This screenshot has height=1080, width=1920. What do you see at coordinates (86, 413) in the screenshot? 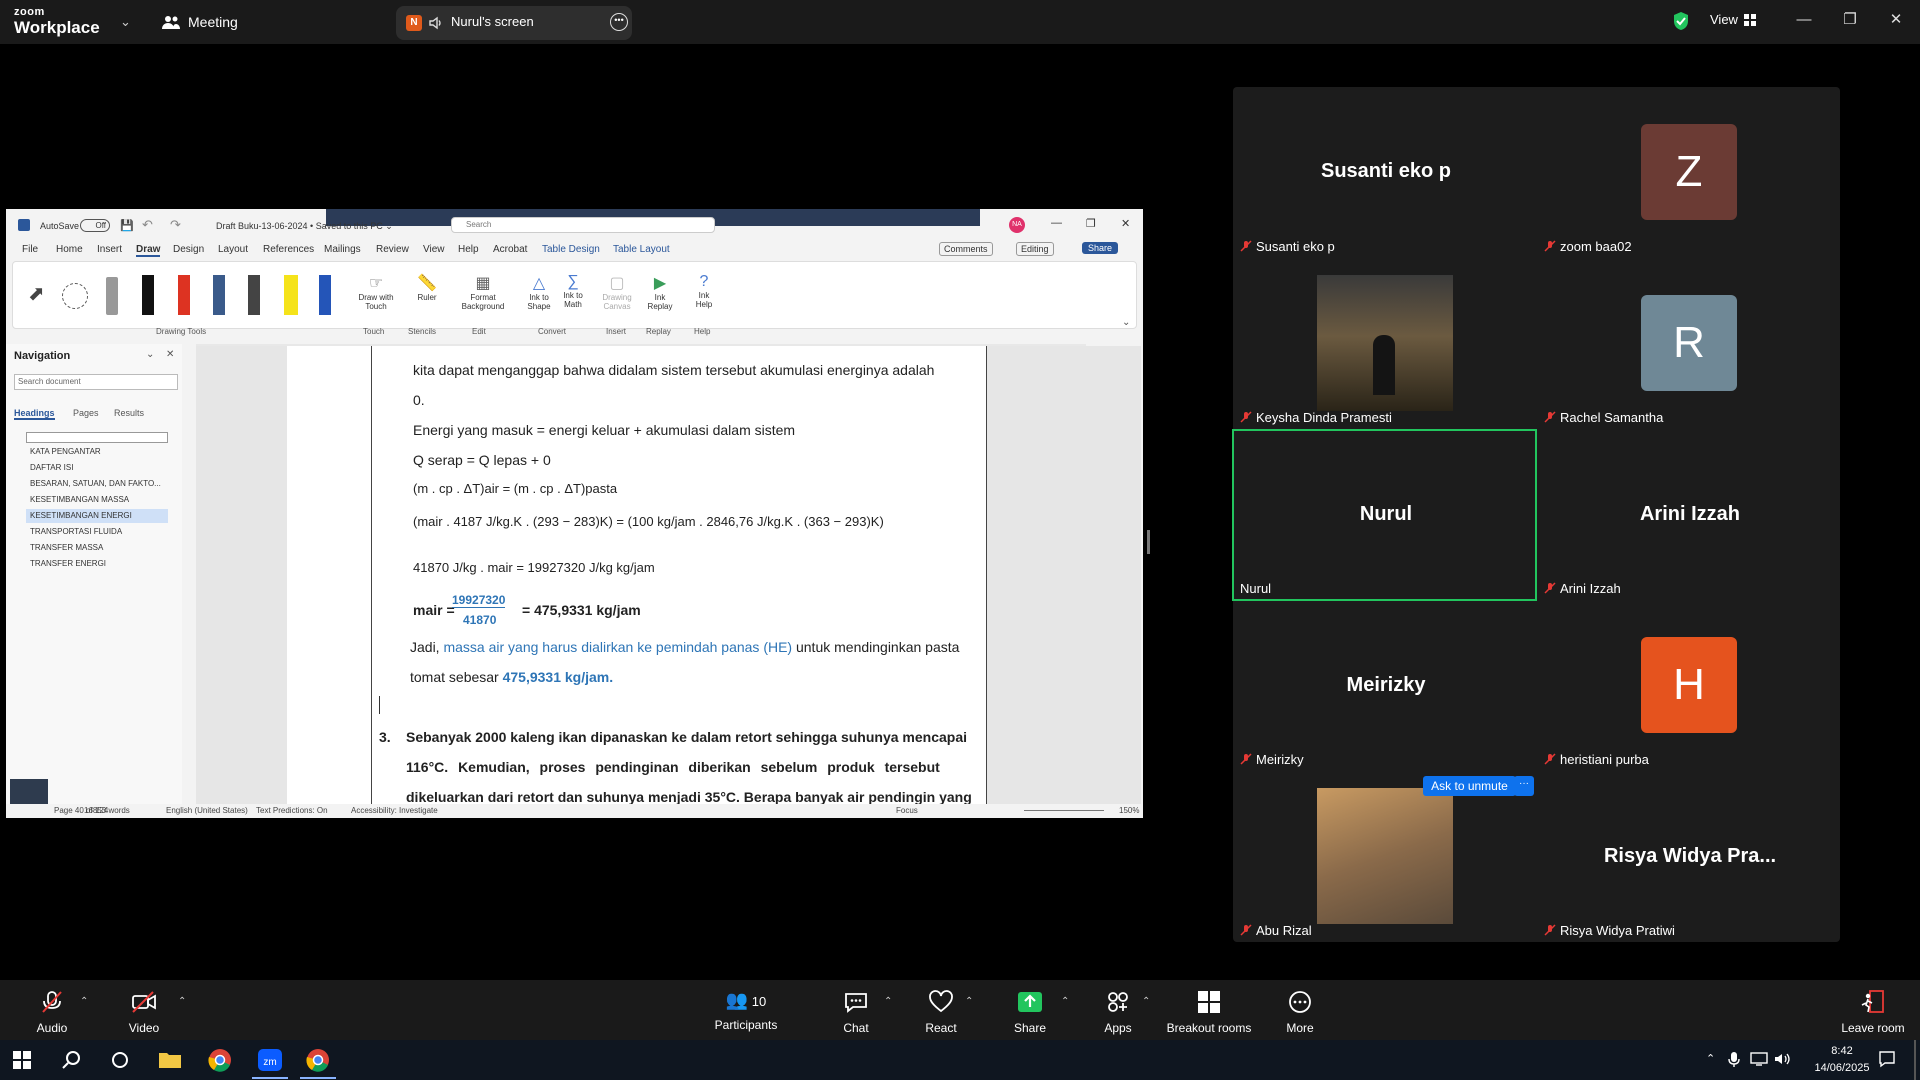
I see `nav-tab-pages: Pages` at bounding box center [86, 413].